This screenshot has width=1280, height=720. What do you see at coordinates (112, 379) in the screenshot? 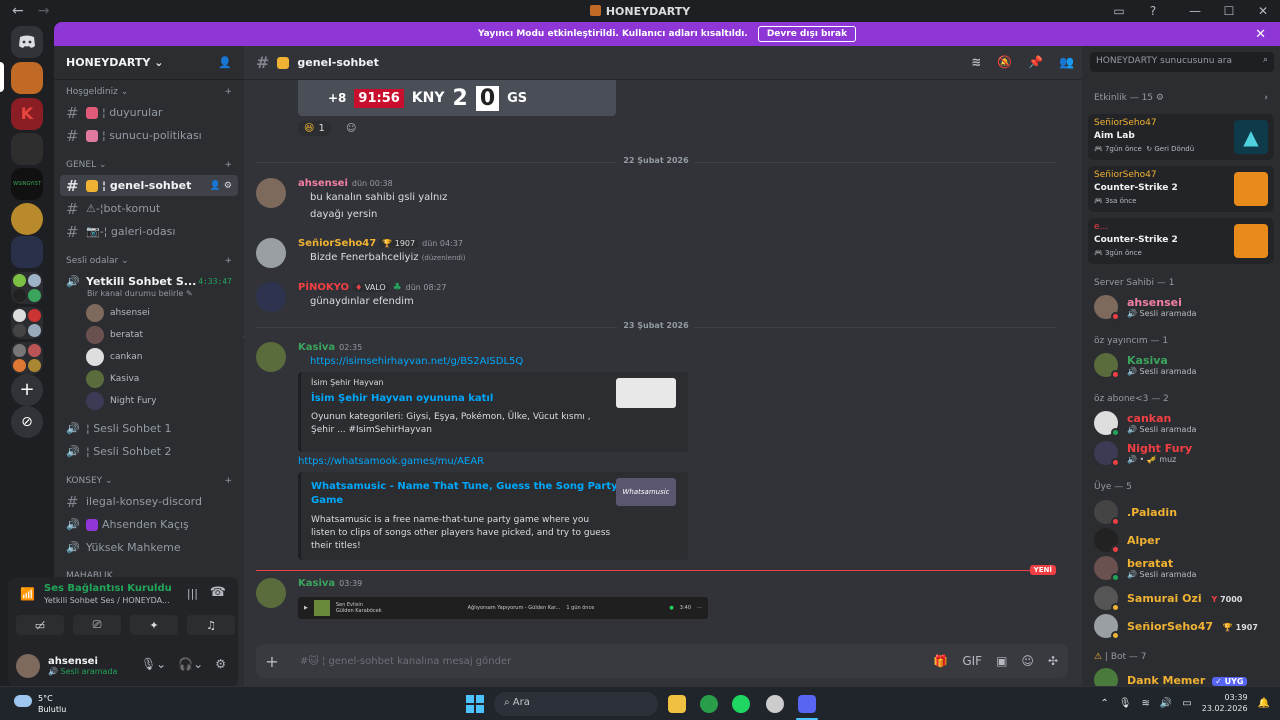
I see `voice-user-4: Kasiva` at bounding box center [112, 379].